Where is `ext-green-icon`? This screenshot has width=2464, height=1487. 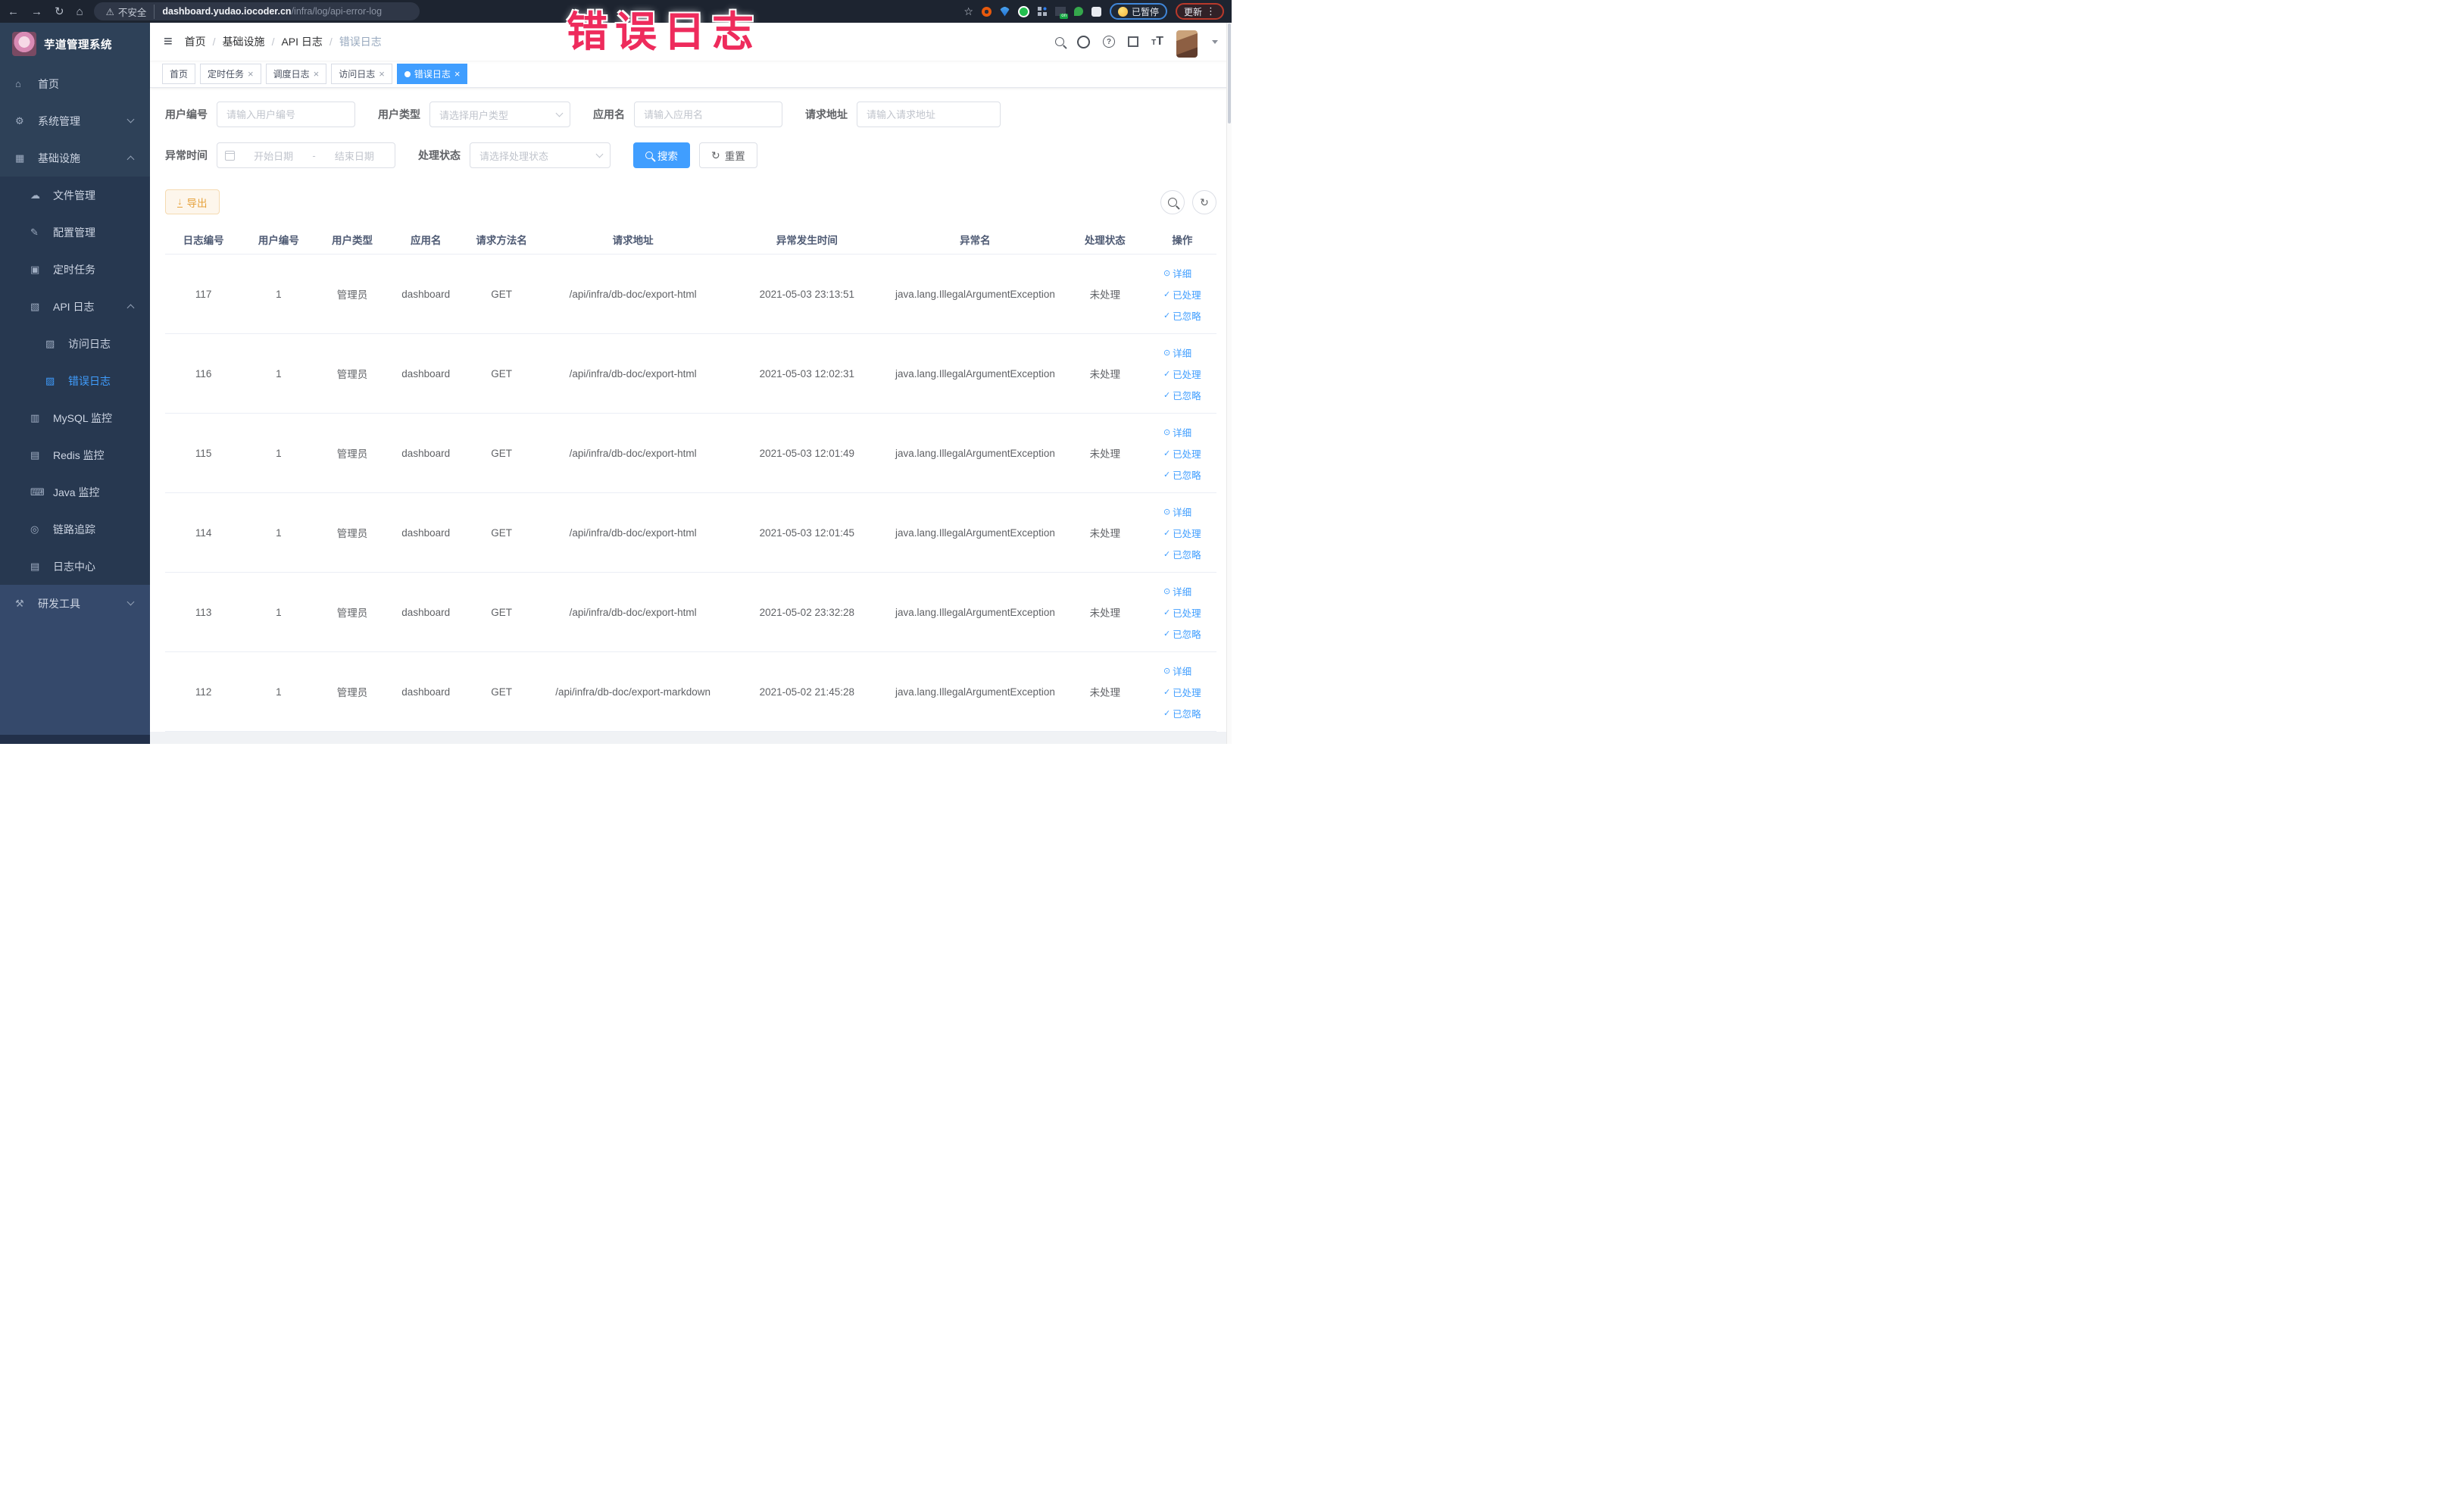
ext-green-icon is located at coordinates (1023, 11).